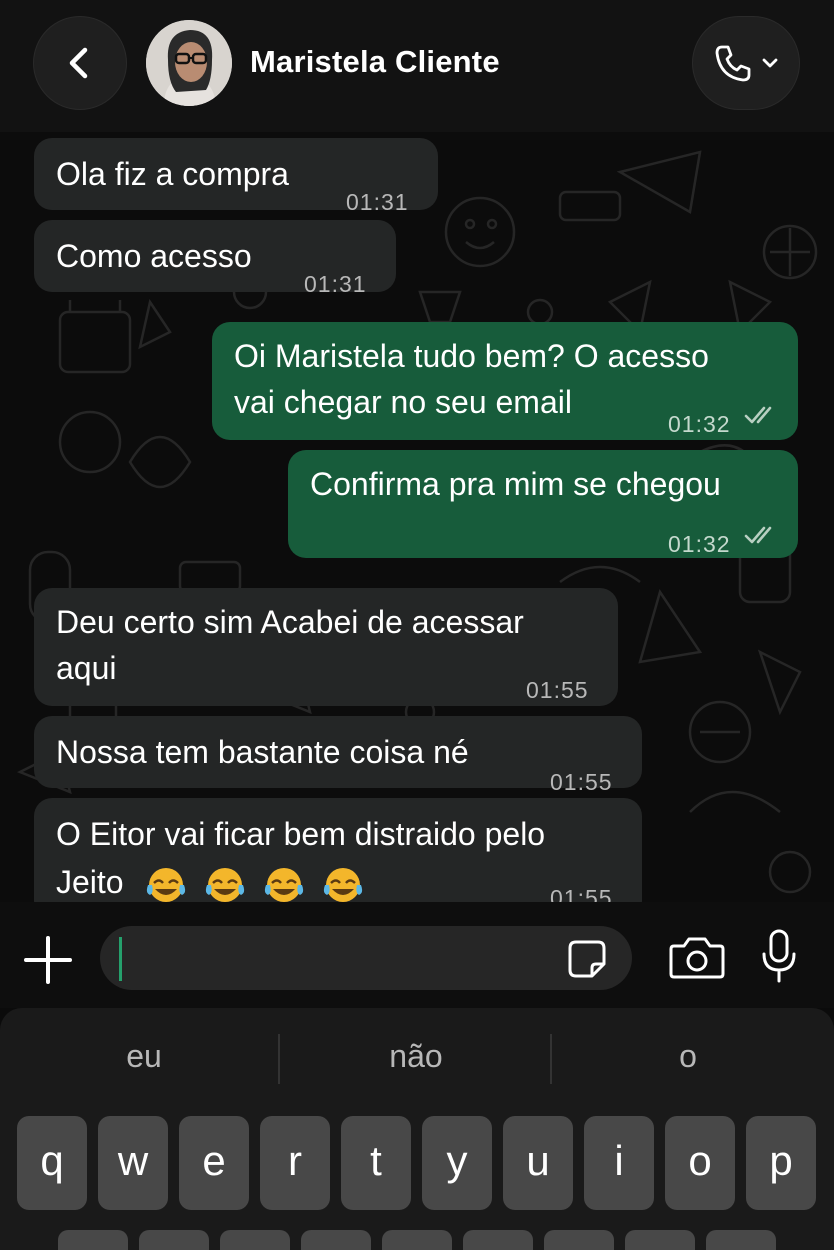  Describe the element at coordinates (779, 956) in the screenshot. I see `microphone-icon` at that location.